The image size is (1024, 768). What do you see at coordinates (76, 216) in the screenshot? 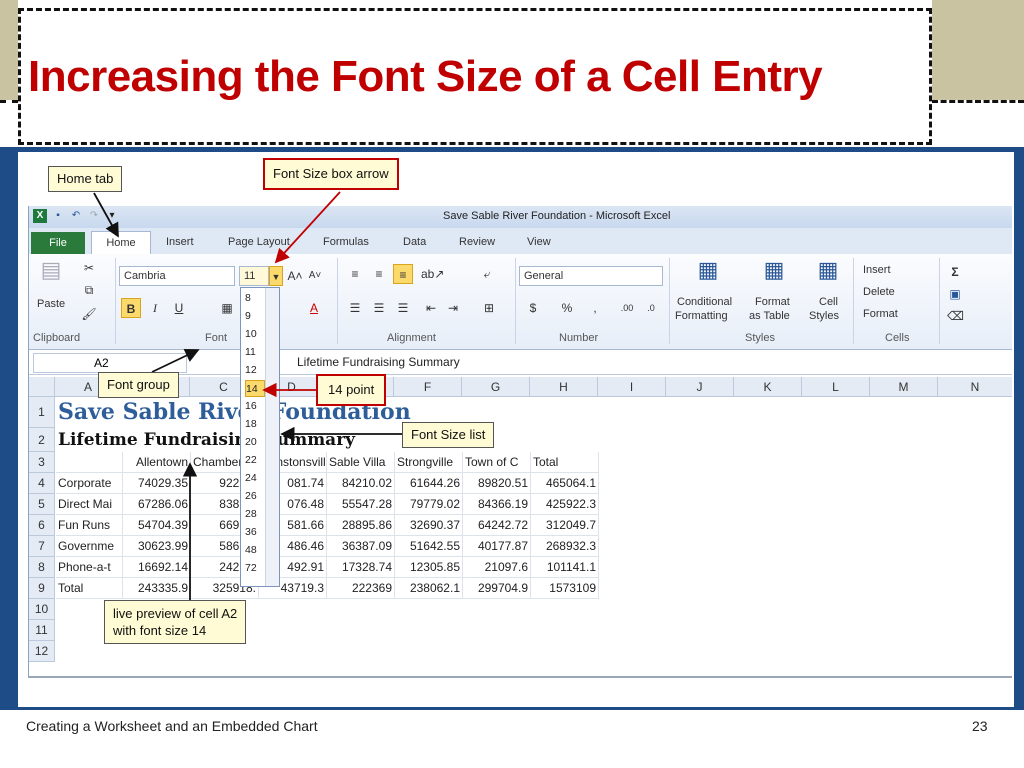
I see `undo-icon: ↶` at bounding box center [76, 216].